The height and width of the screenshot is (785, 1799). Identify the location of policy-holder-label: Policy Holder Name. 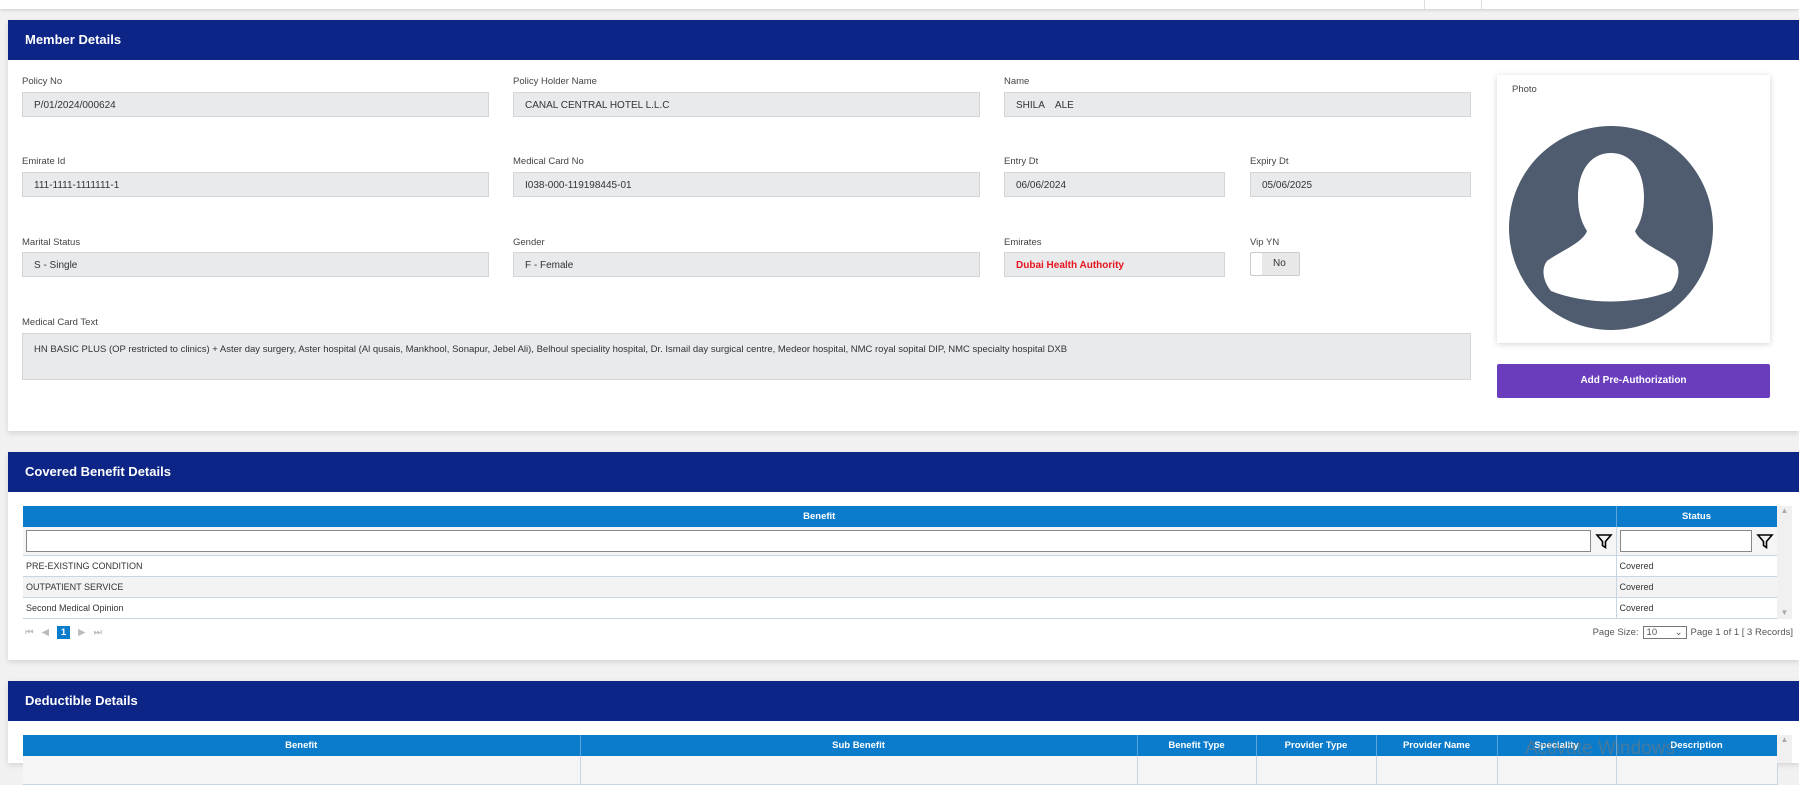
(555, 81).